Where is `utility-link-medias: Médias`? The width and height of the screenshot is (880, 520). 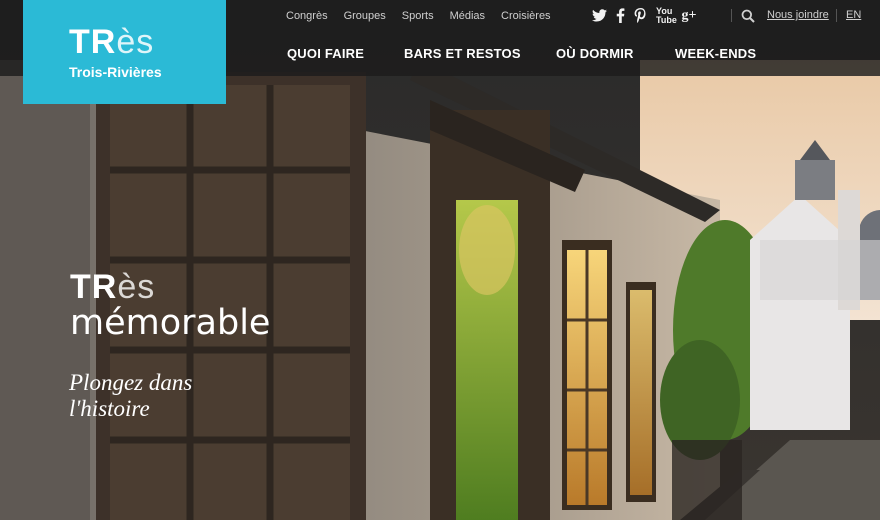 utility-link-medias: Médias is located at coordinates (467, 16).